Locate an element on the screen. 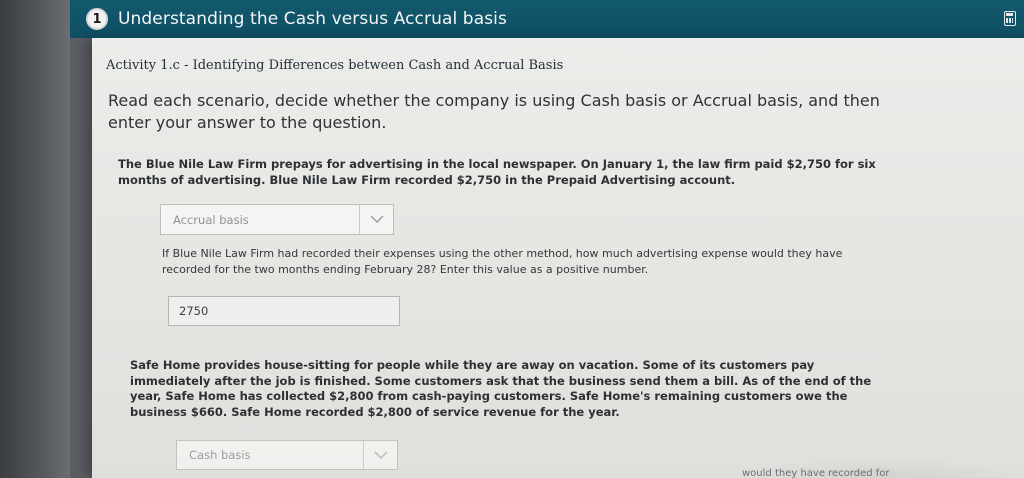 The height and width of the screenshot is (478, 1024). step-number-badge: 1 is located at coordinates (97, 19).